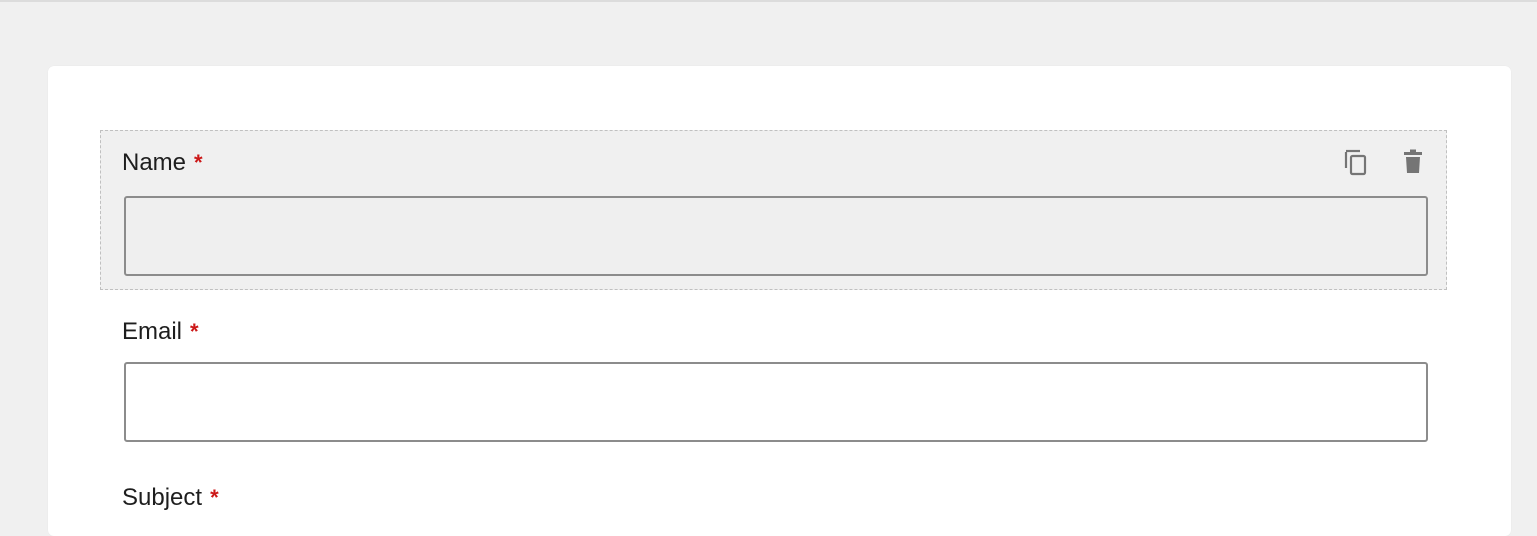 The height and width of the screenshot is (536, 1537). I want to click on trash-icon, so click(1413, 161).